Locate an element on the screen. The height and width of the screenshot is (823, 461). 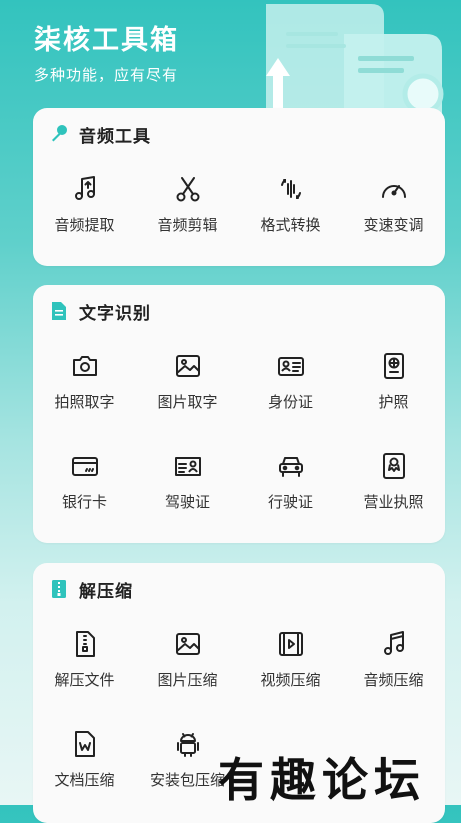
audio-edit-label: 音频剪辑 is located at coordinates (187, 225).